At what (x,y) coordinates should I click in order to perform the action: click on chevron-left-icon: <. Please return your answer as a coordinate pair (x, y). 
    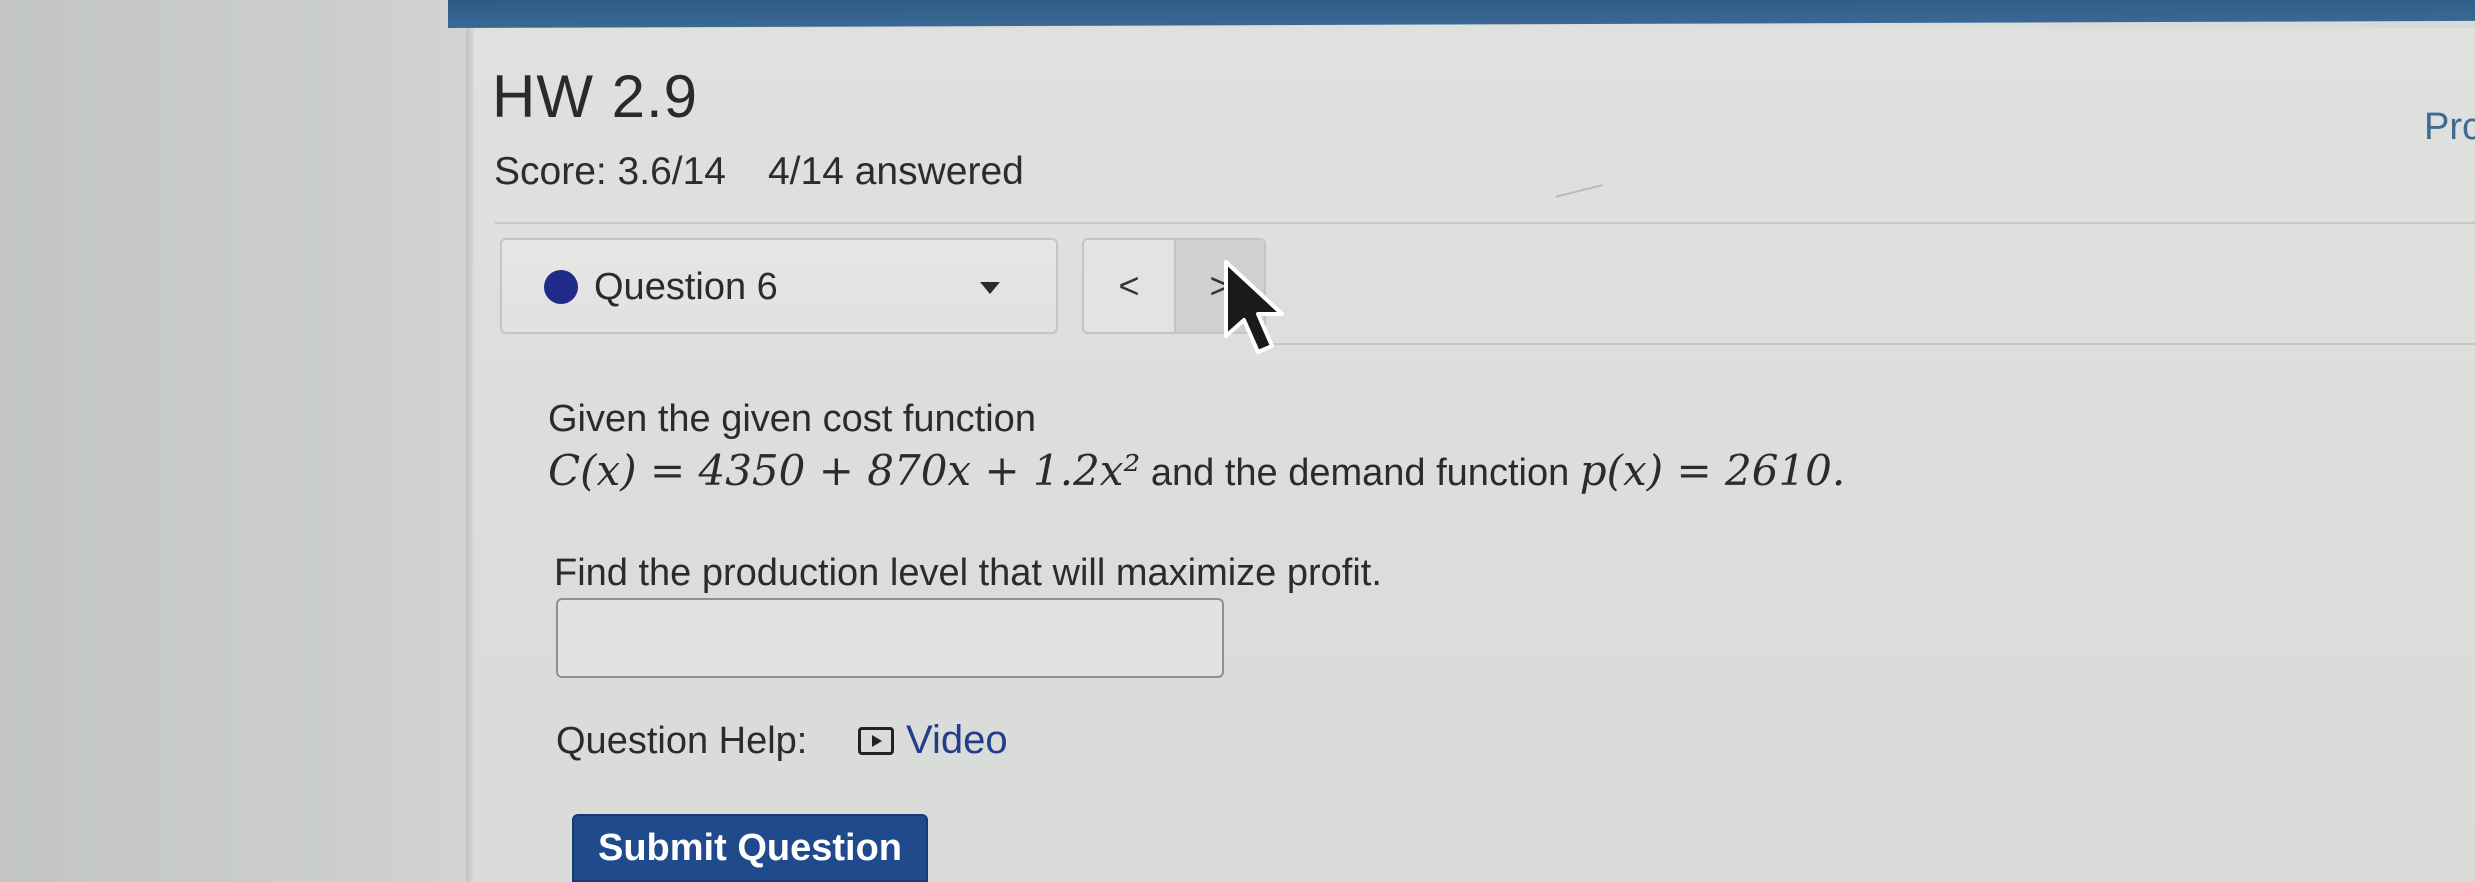
    Looking at the image, I should click on (1129, 285).